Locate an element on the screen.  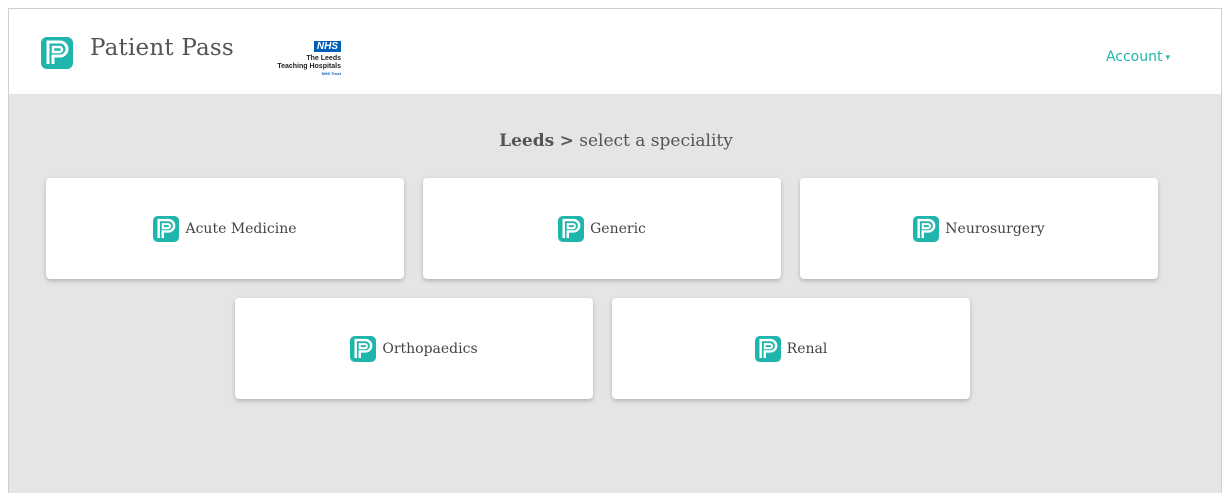
speciality-card-orthopaedics: Orthopaedics is located at coordinates (414, 348).